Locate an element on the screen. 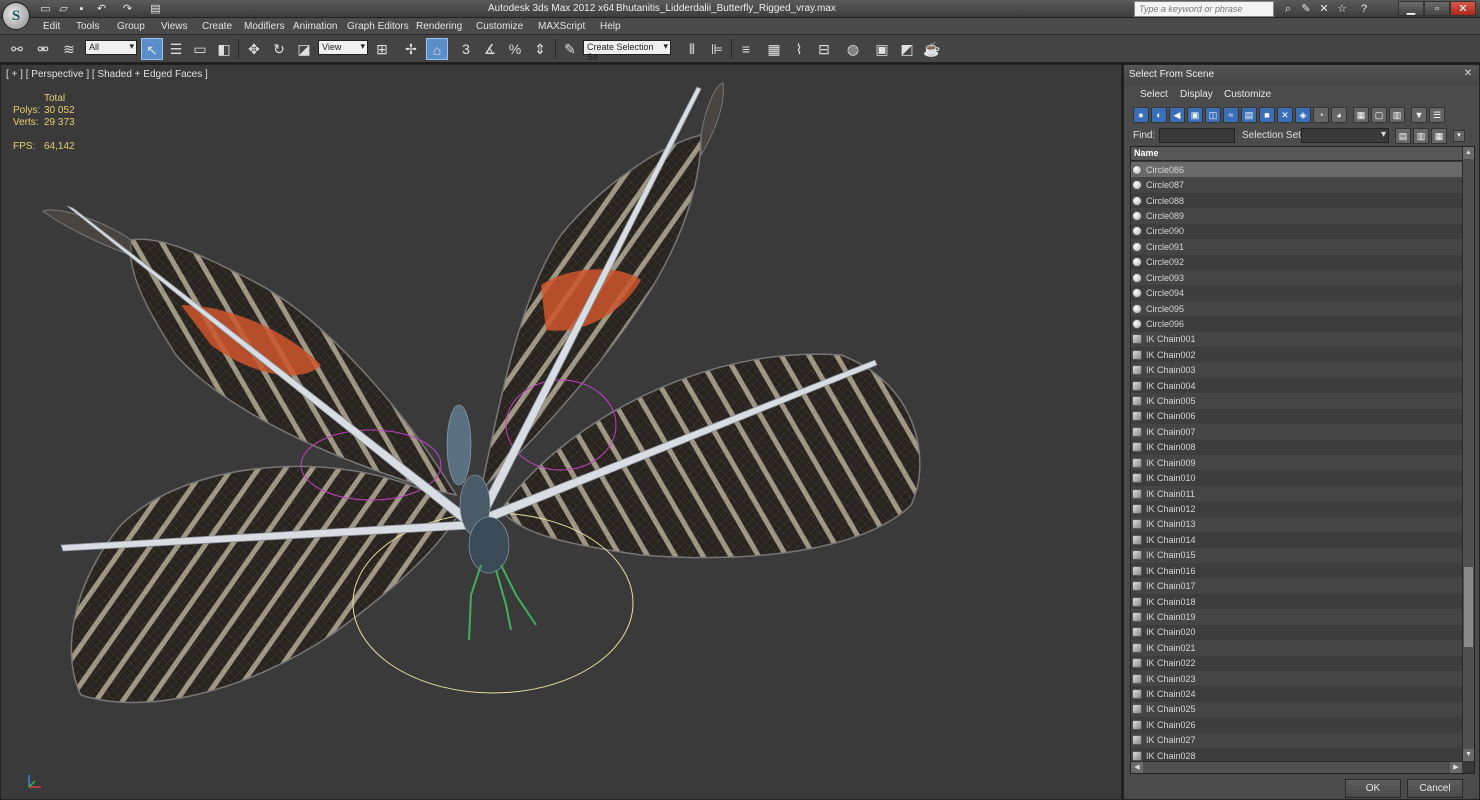 The image size is (1480, 800). list-item: IK Chain024 is located at coordinates (1296, 694).